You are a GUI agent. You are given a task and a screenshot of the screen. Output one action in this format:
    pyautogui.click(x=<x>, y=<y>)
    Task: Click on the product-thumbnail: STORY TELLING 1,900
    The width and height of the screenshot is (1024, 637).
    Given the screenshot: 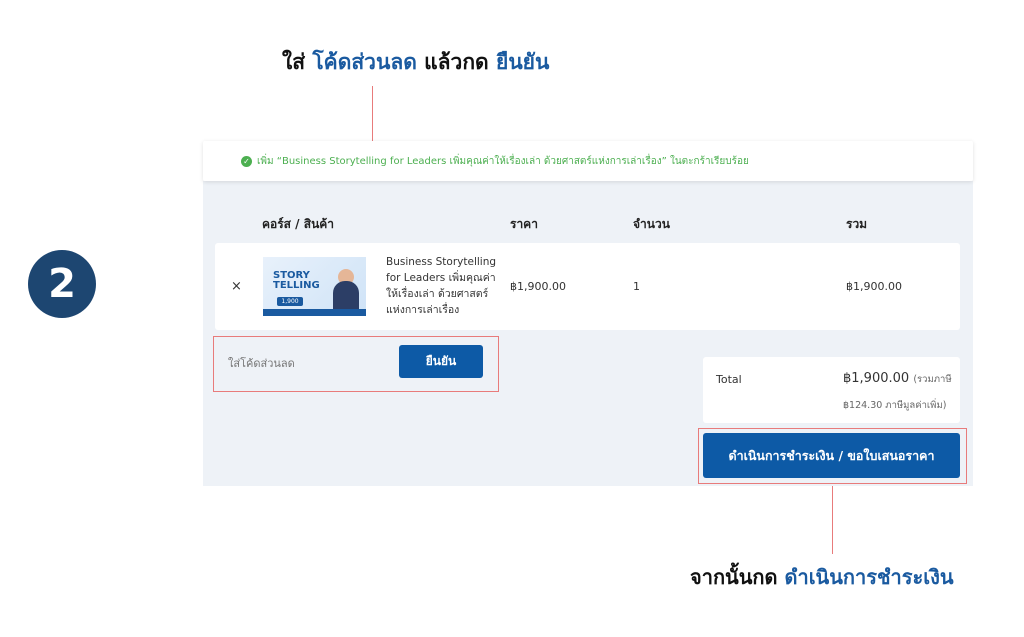 What is the action you would take?
    pyautogui.click(x=314, y=286)
    